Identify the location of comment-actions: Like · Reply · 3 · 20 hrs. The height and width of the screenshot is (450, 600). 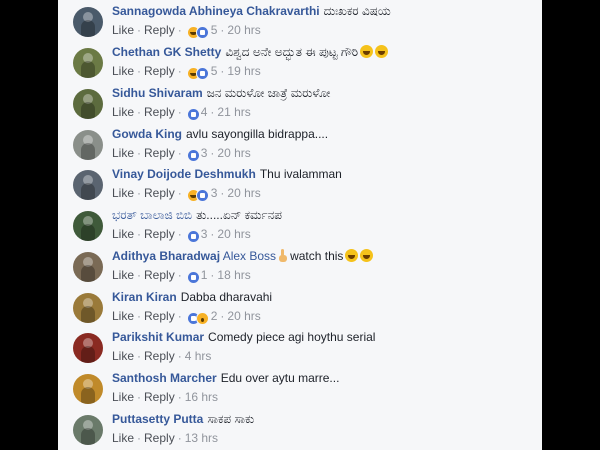
(186, 194).